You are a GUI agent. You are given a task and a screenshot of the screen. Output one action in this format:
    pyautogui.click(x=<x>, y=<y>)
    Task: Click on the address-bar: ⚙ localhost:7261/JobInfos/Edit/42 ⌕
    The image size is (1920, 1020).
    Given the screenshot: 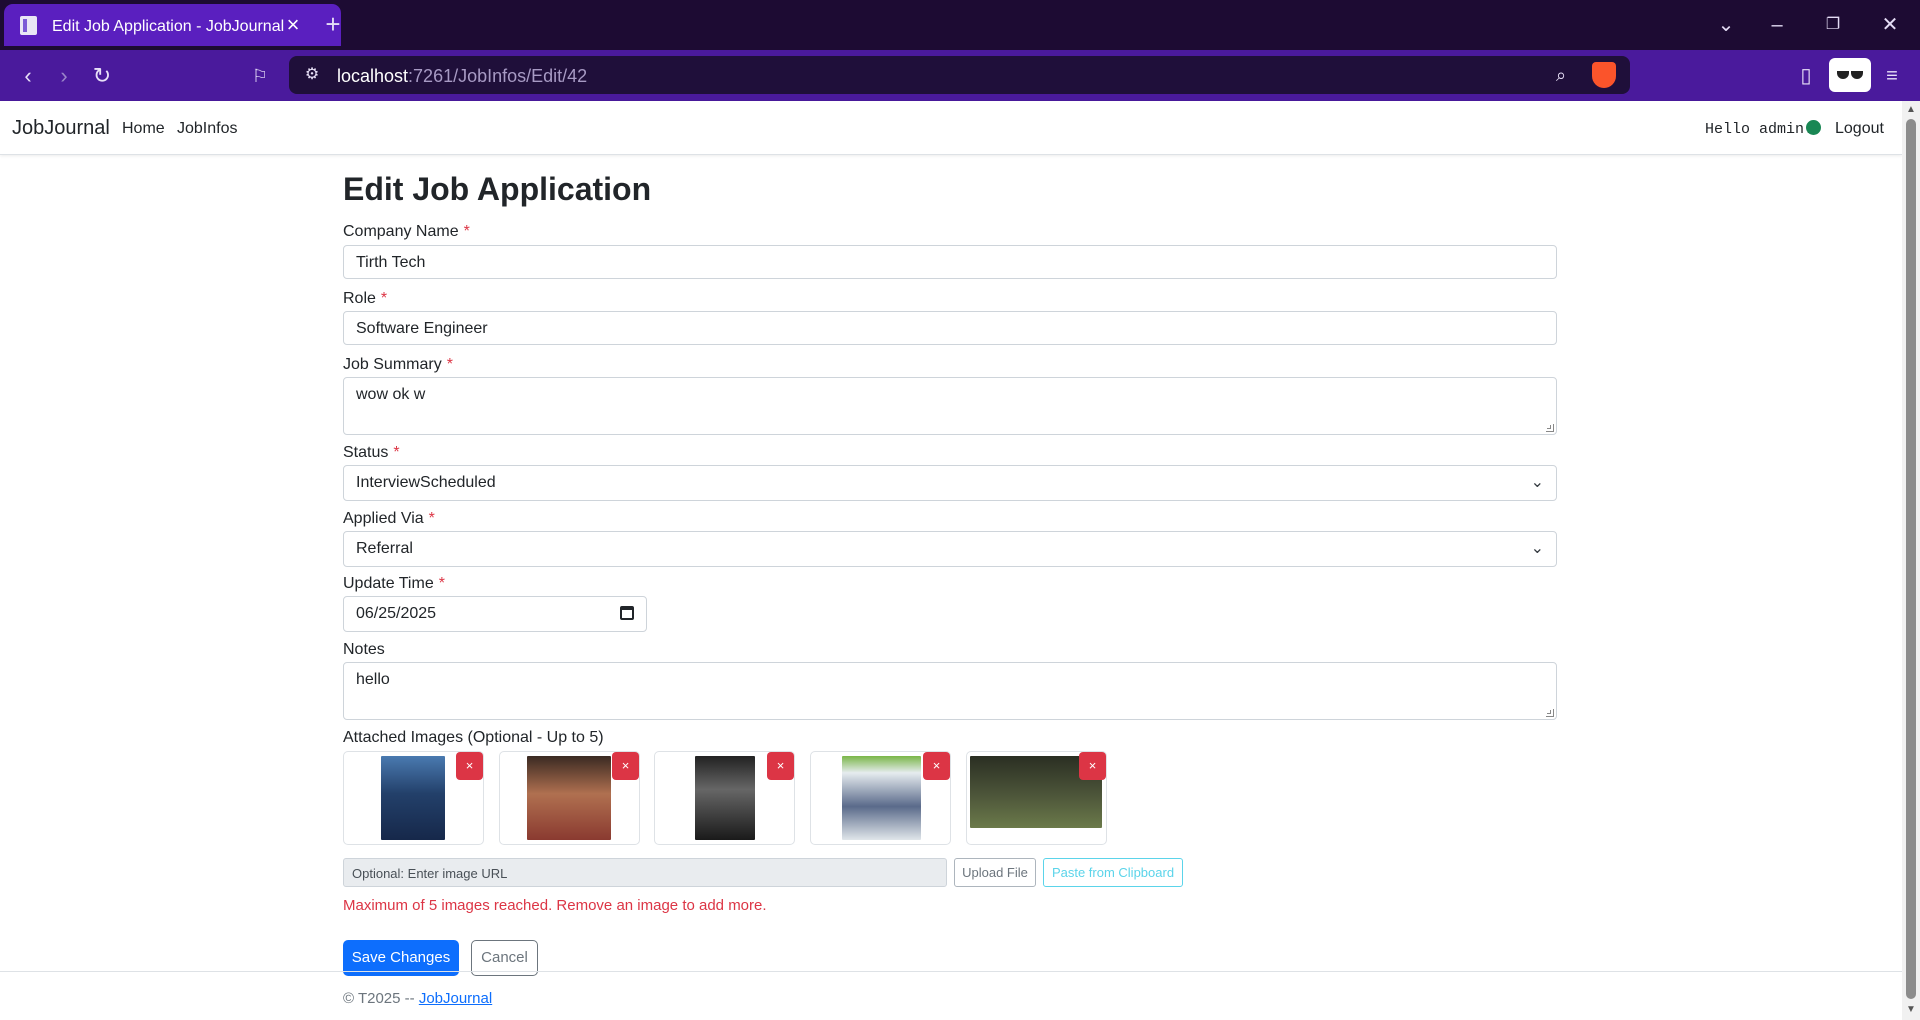 What is the action you would take?
    pyautogui.click(x=959, y=75)
    